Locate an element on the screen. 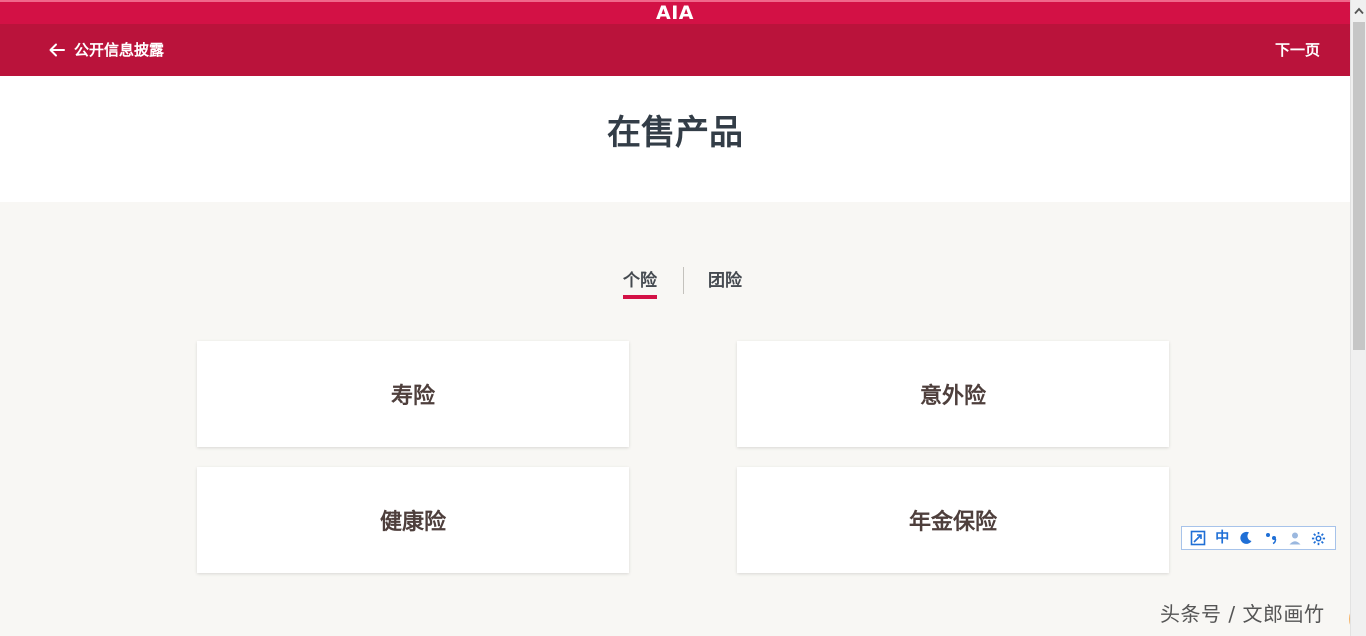 This screenshot has width=1366, height=636. tab-personal-insurance: 个险 is located at coordinates (640, 282).